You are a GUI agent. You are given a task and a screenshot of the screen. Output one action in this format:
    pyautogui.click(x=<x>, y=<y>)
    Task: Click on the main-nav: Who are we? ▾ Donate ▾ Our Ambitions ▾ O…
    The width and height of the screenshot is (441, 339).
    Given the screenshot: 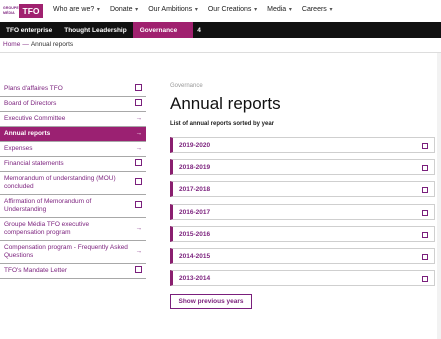 What is the action you would take?
    pyautogui.click(x=192, y=9)
    